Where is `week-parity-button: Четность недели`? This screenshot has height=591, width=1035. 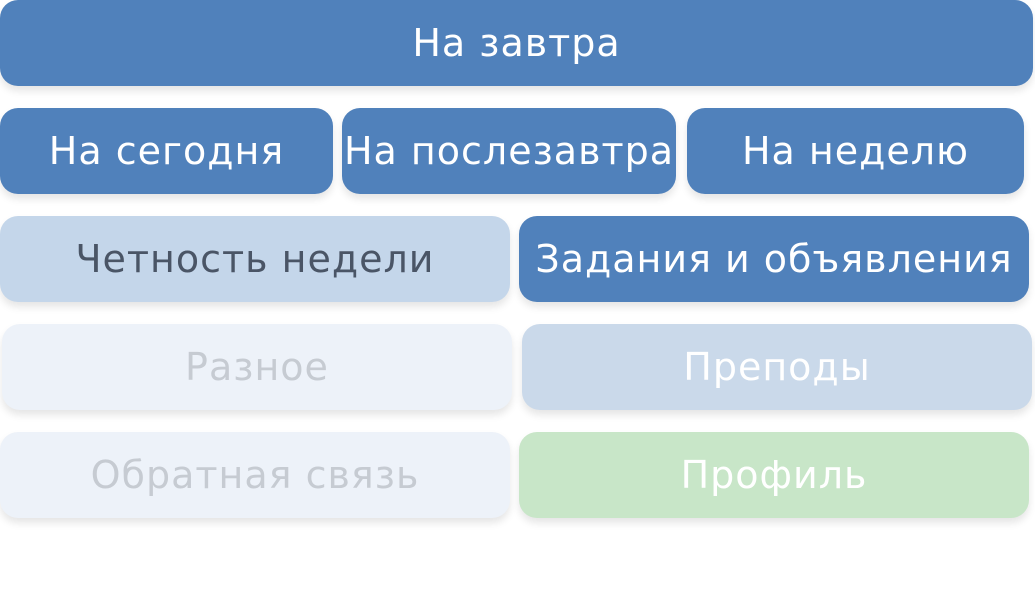 week-parity-button: Четность недели is located at coordinates (255, 259).